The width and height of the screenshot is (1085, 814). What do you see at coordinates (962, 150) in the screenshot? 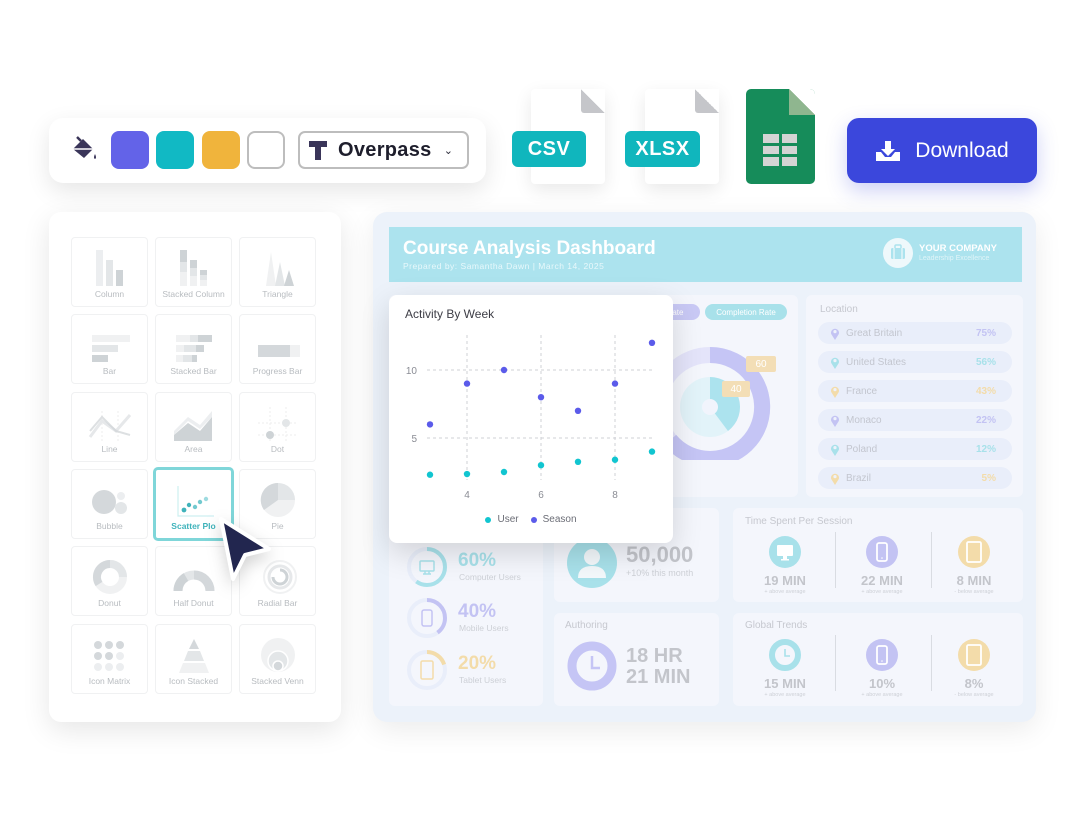
I see `download-label: Download` at bounding box center [962, 150].